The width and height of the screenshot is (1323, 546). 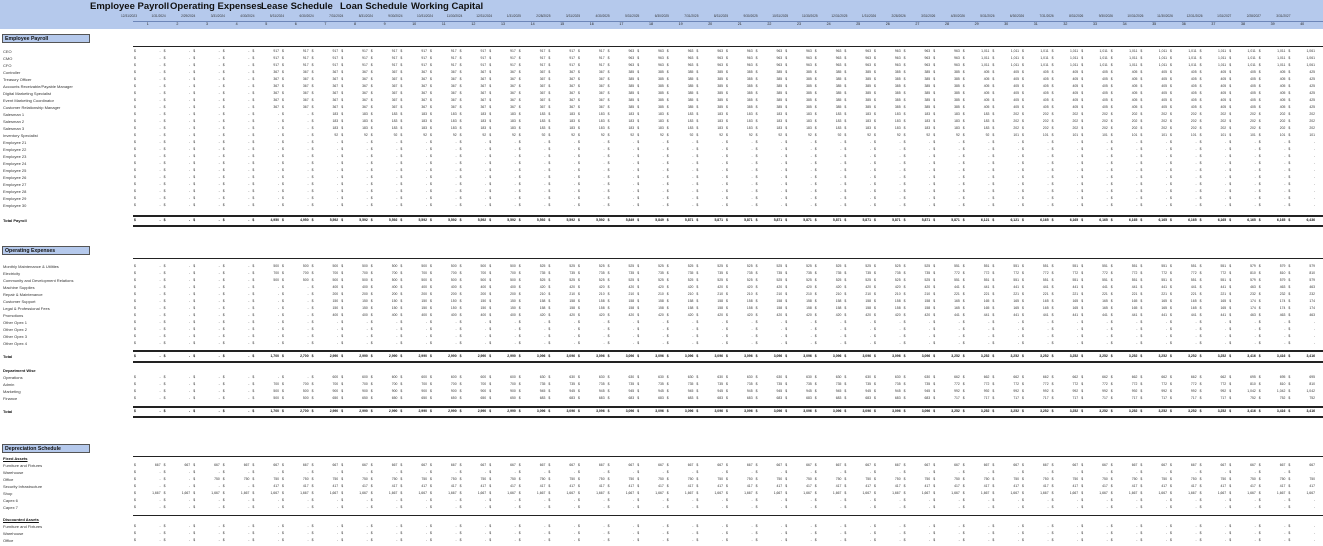 I want to click on table-cell: 165, so click(x=1067, y=301).